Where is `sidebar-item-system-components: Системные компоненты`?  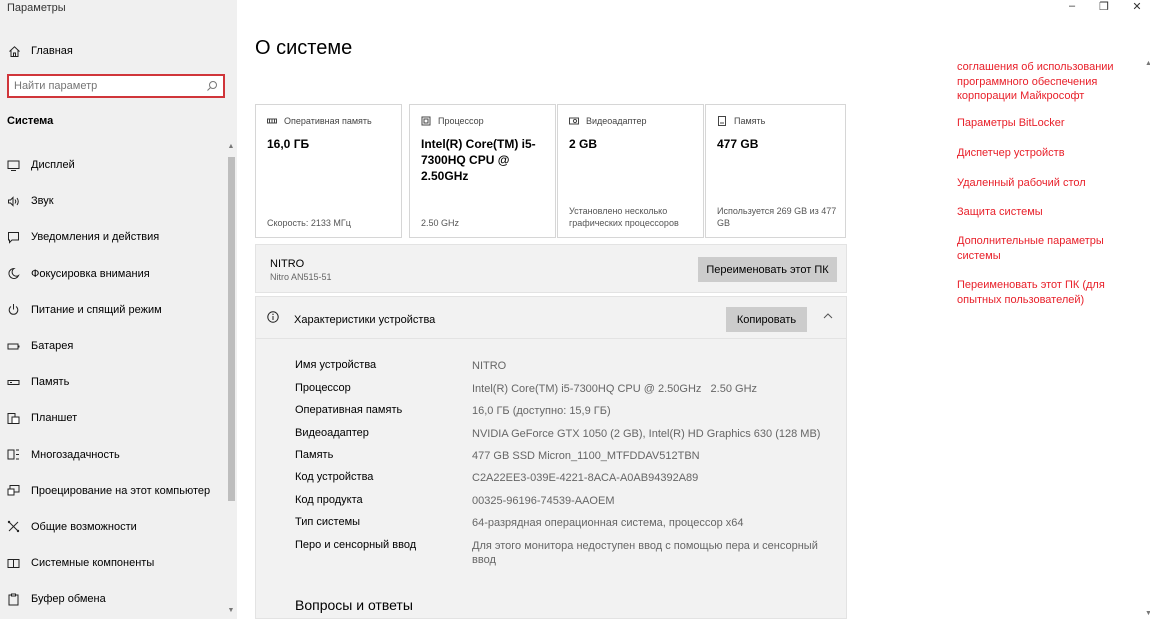 sidebar-item-system-components: Системные компоненты is located at coordinates (112, 563).